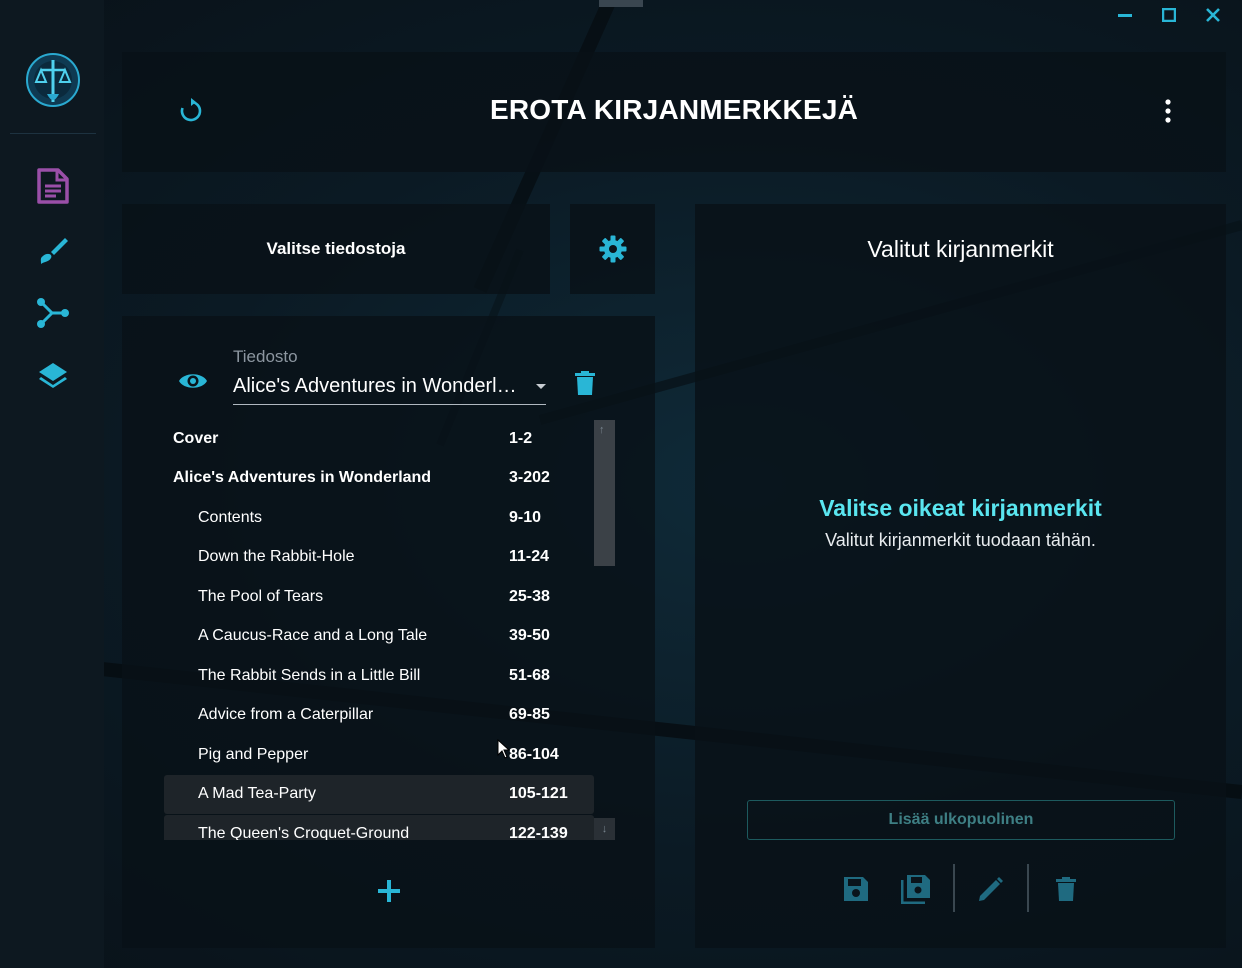  Describe the element at coordinates (53, 133) in the screenshot. I see `sidebar-divider` at that location.